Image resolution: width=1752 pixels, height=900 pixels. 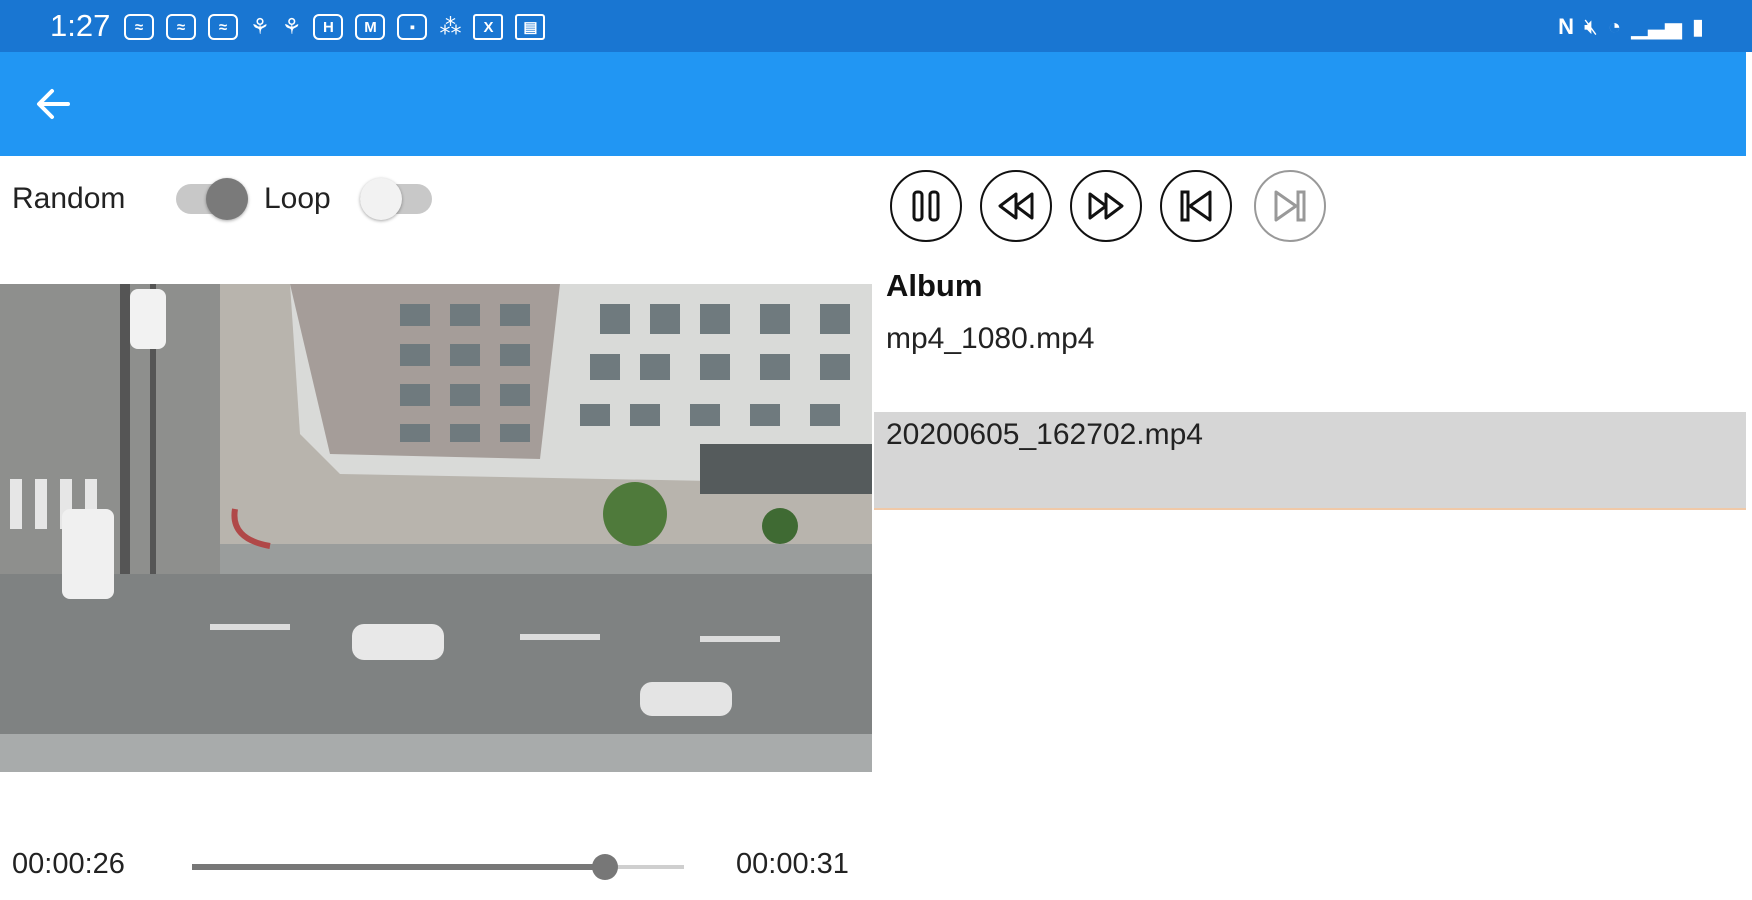 What do you see at coordinates (990, 338) in the screenshot?
I see `playlist-item-name: mp4_1080.mp4` at bounding box center [990, 338].